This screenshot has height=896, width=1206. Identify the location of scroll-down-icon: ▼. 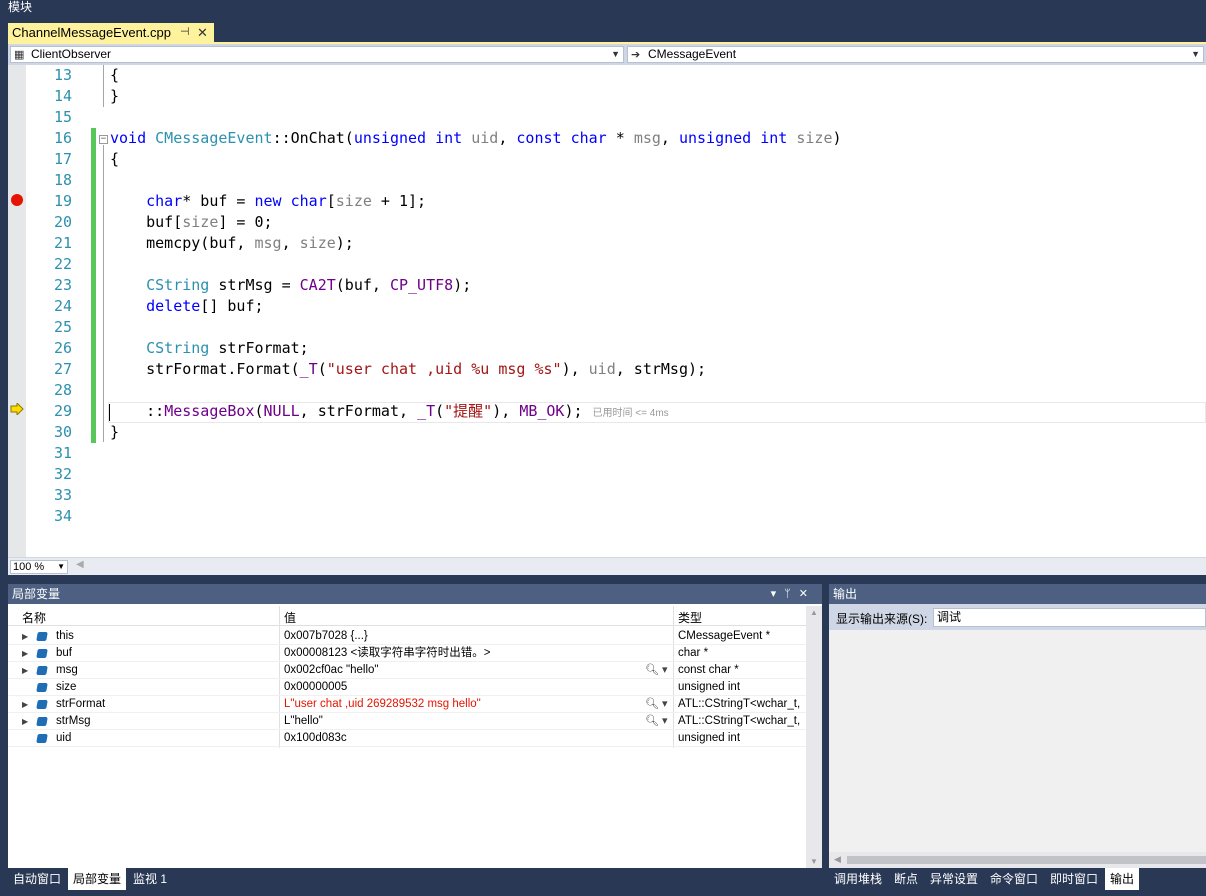
(814, 861).